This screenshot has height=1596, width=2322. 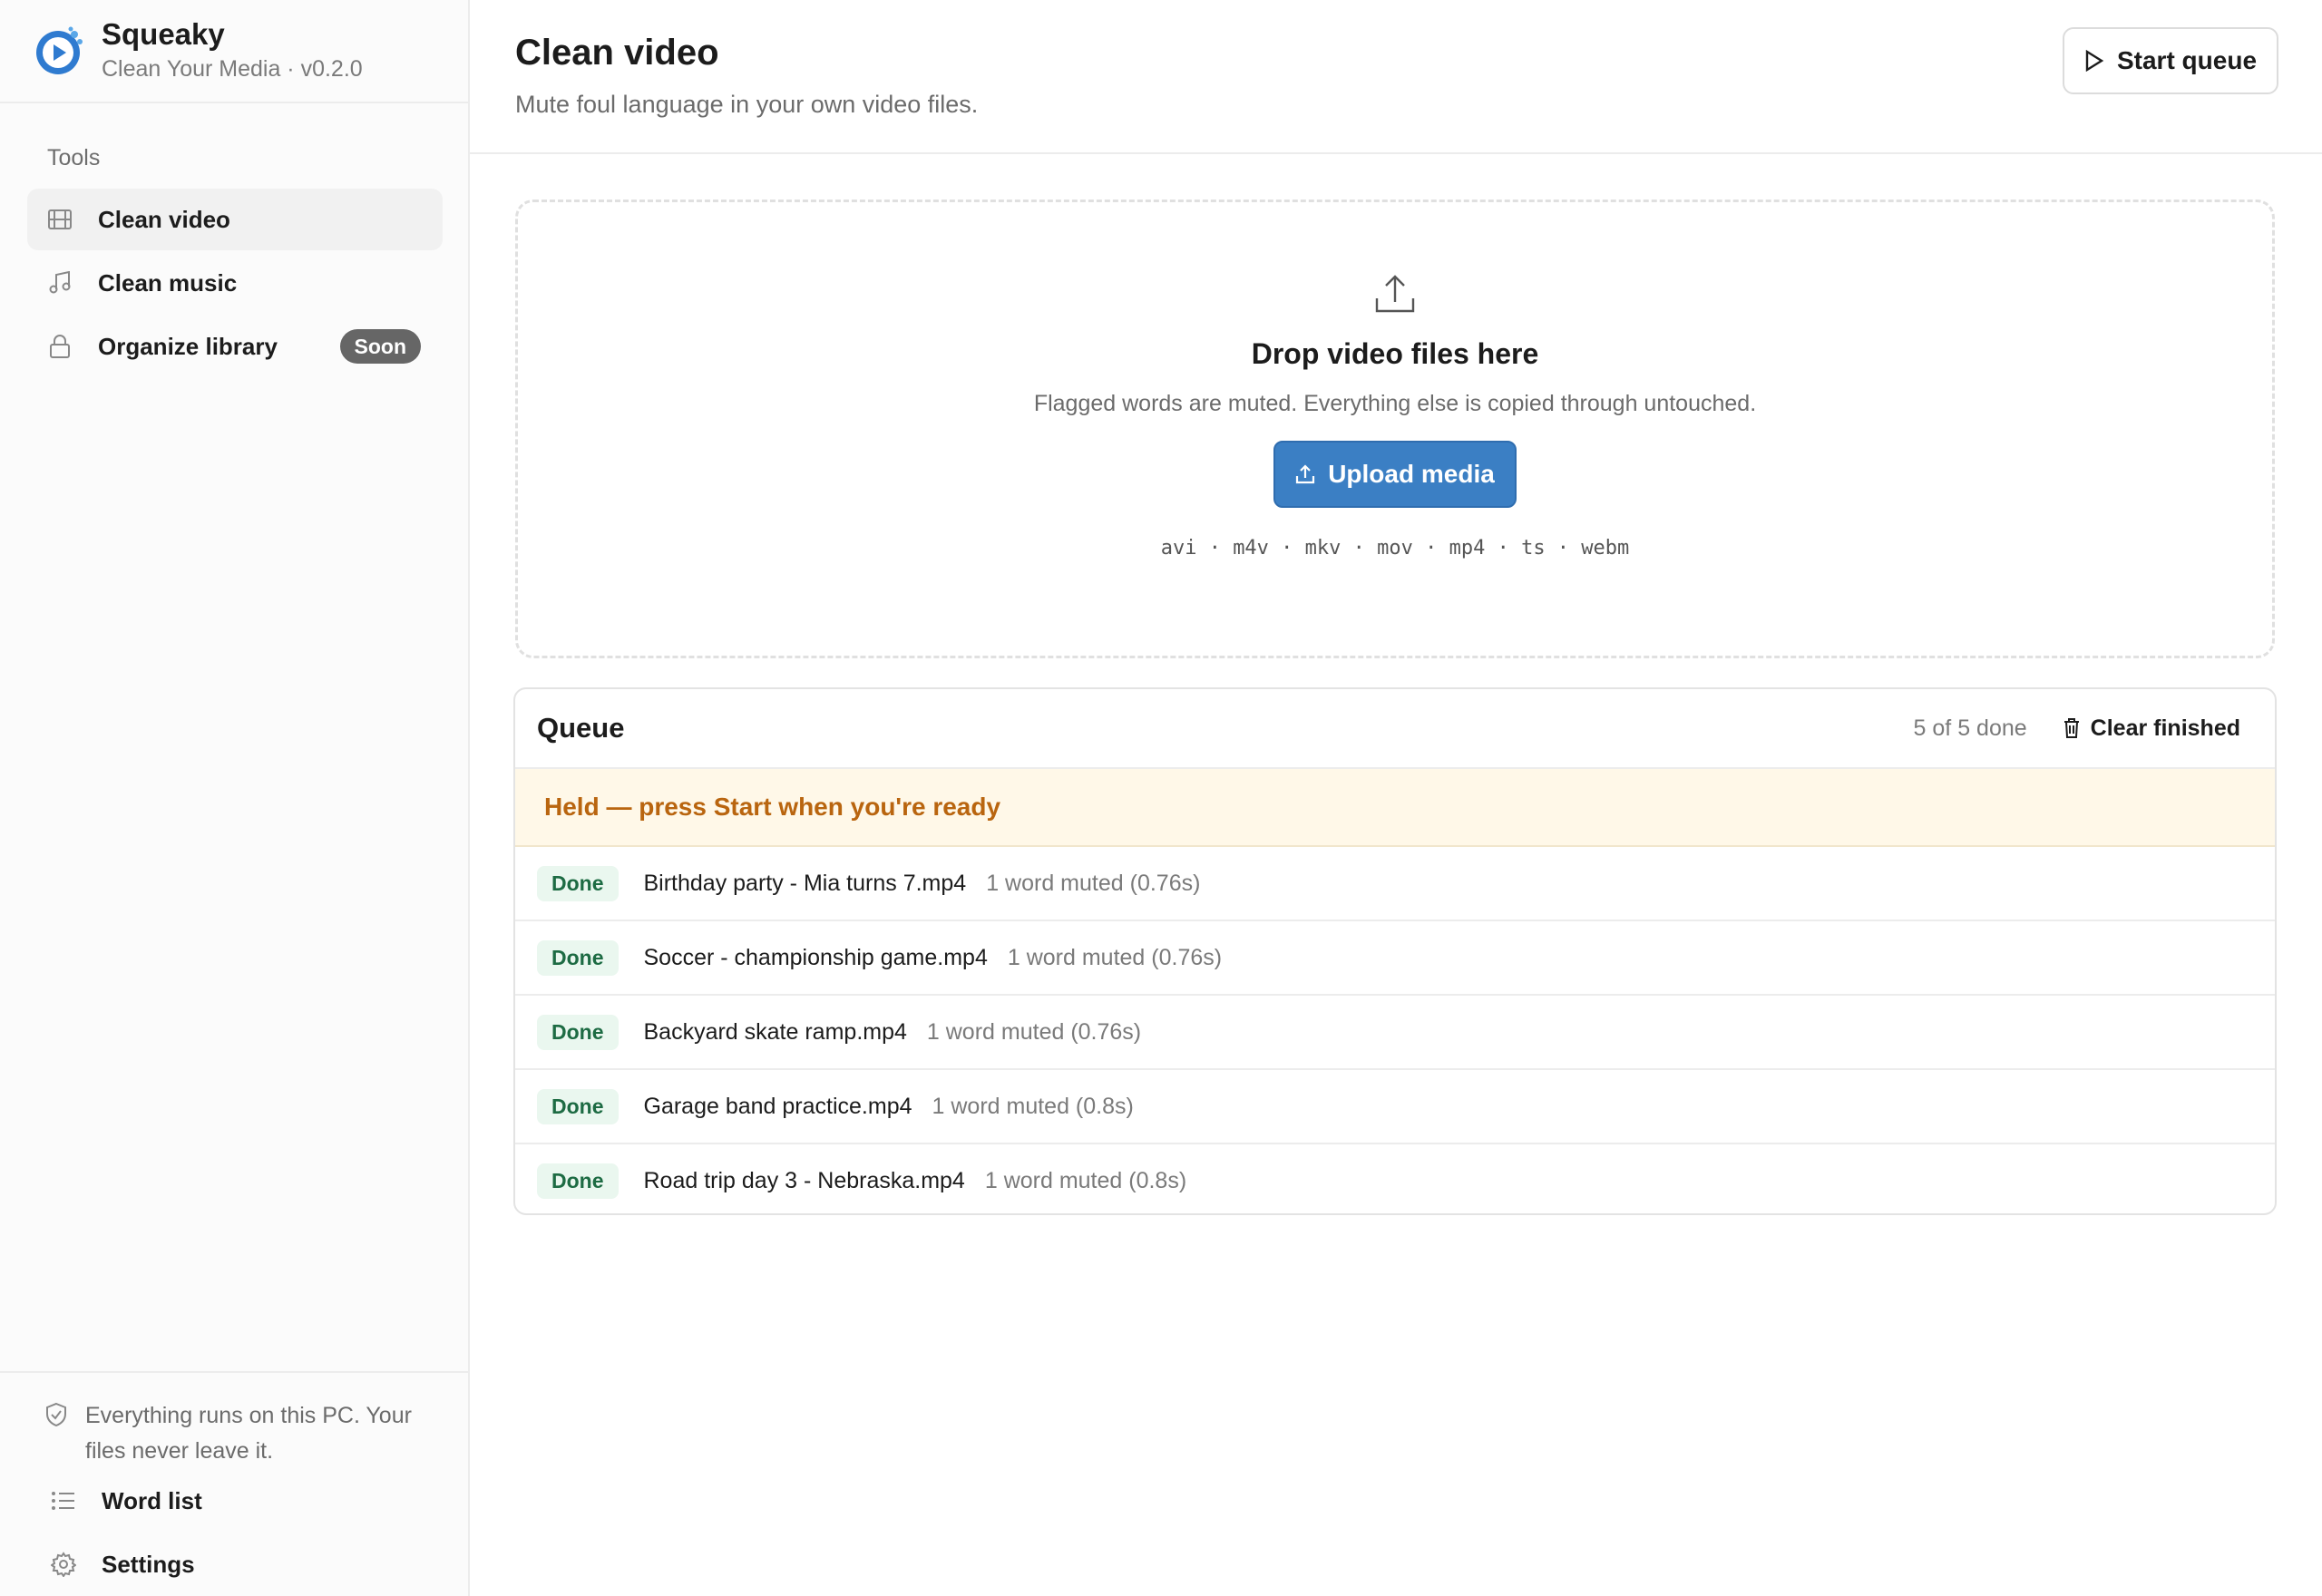 I want to click on upload-tray-icon, so click(x=1395, y=296).